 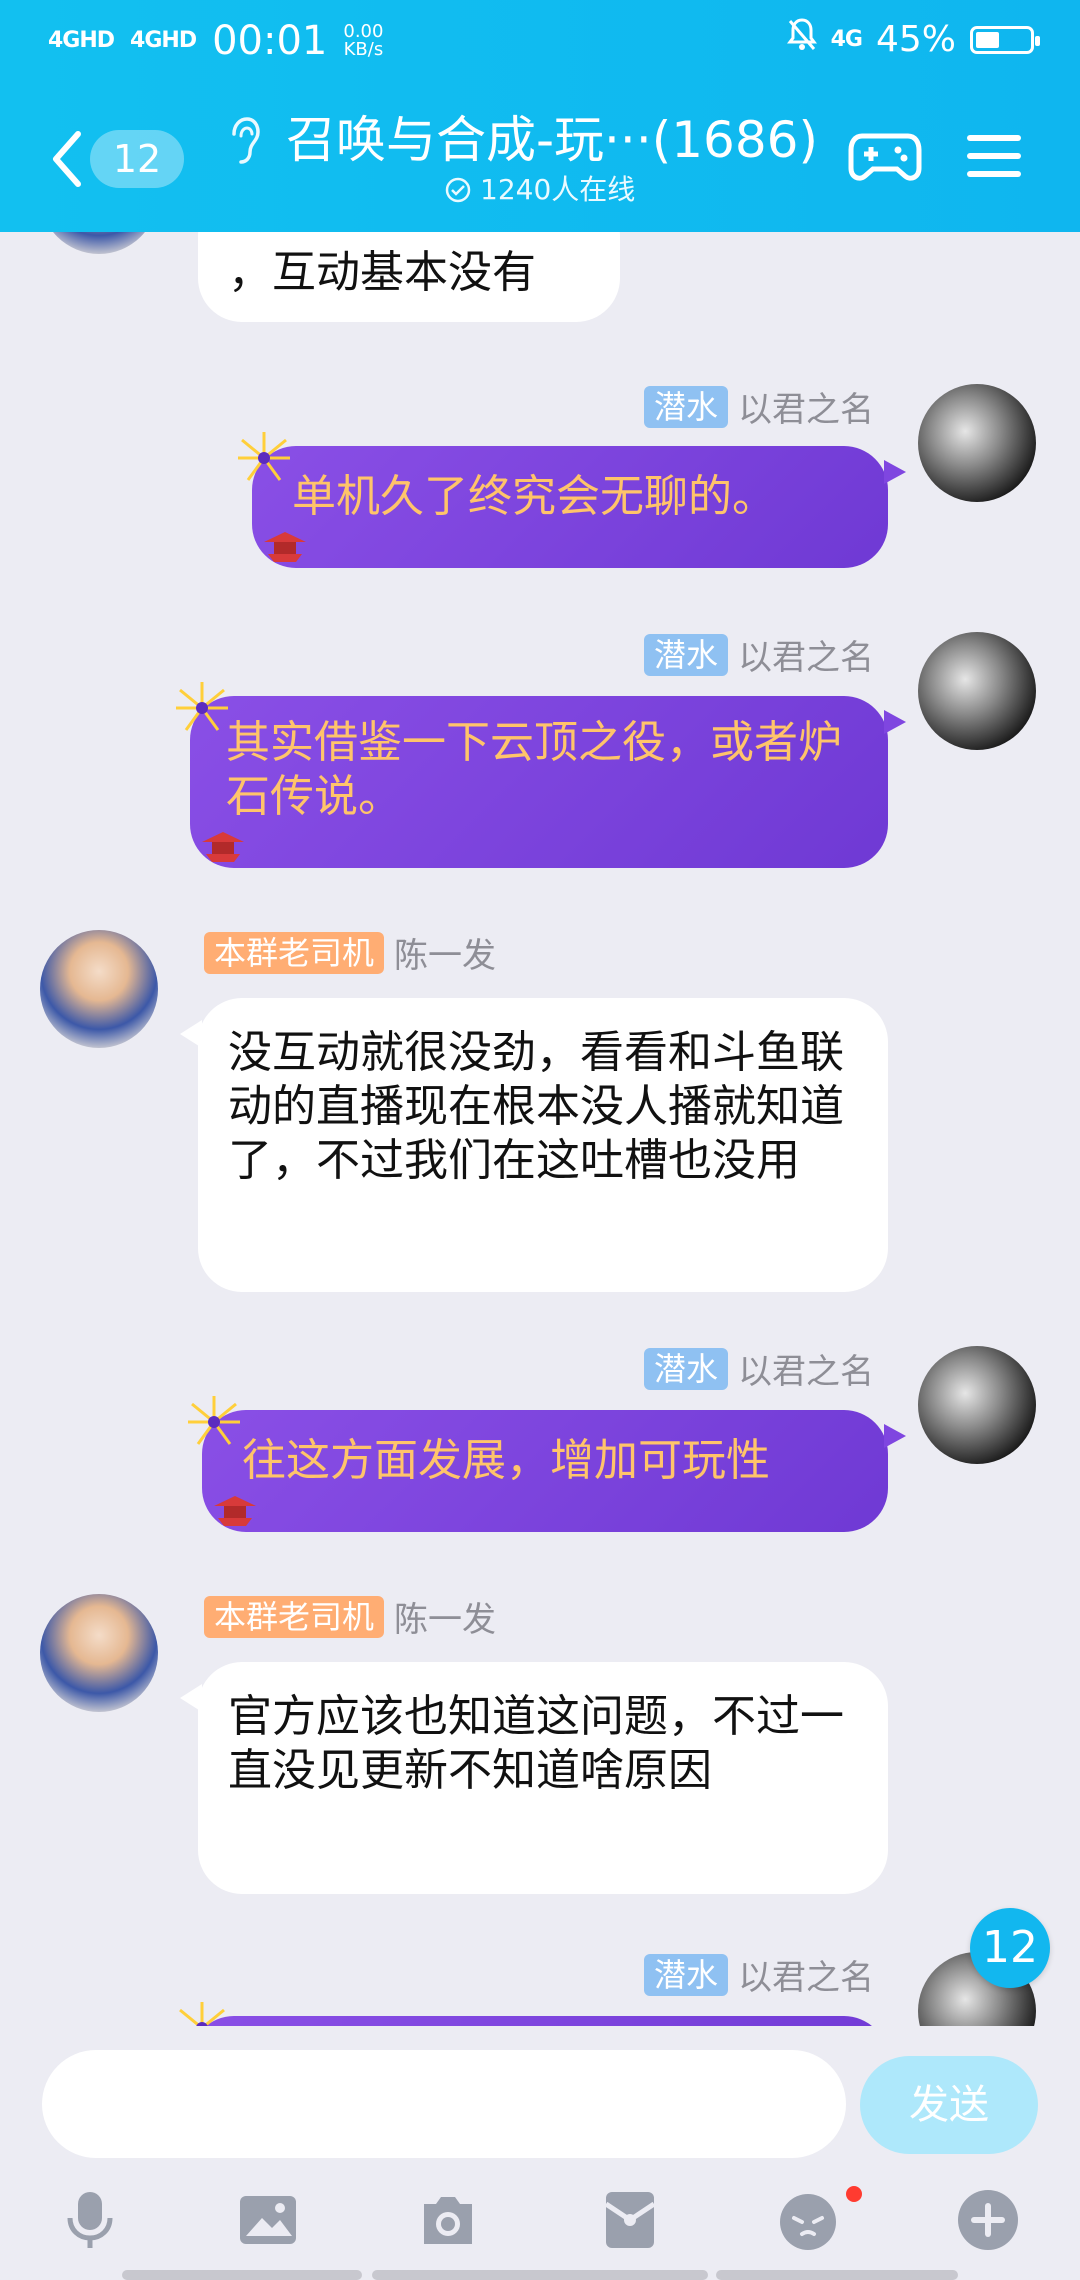 What do you see at coordinates (448, 2220) in the screenshot?
I see `camera-icon` at bounding box center [448, 2220].